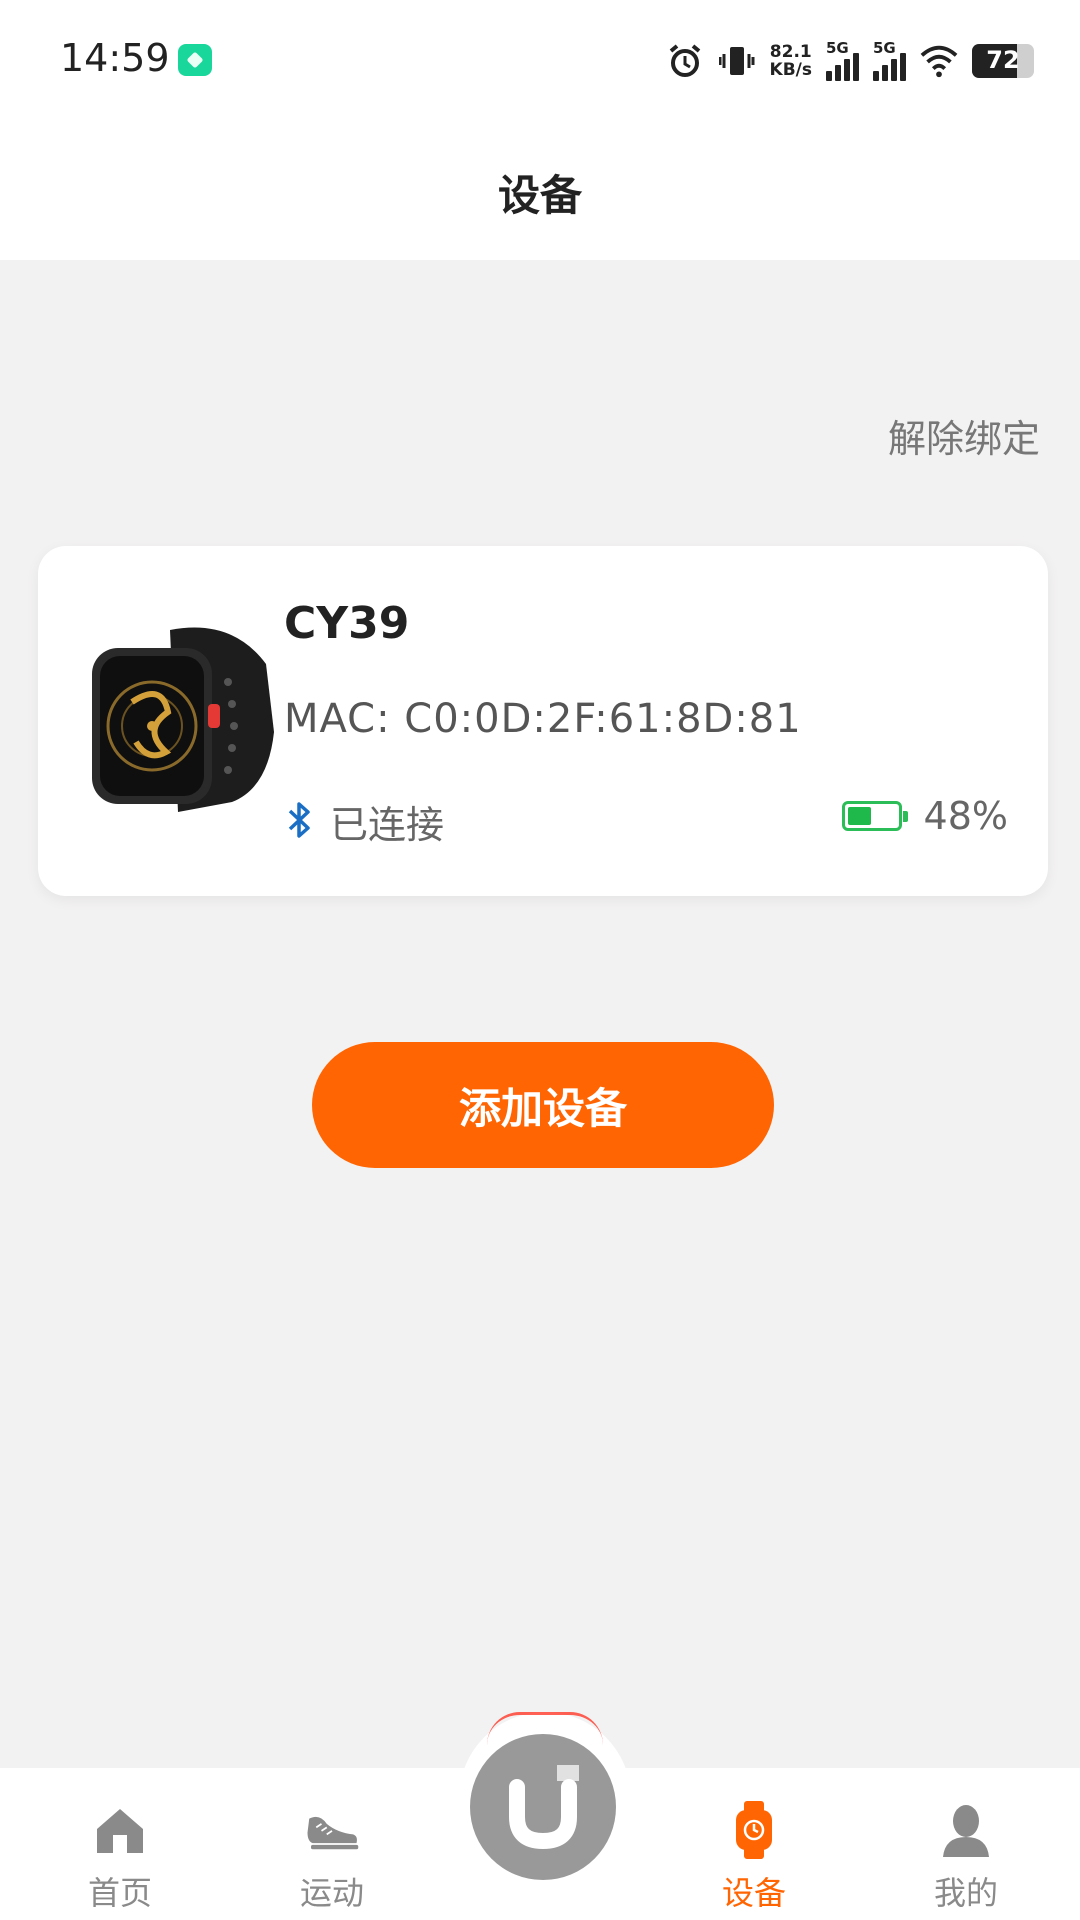 This screenshot has width=1080, height=1920. I want to click on status-battery-level: 72, so click(1003, 60).